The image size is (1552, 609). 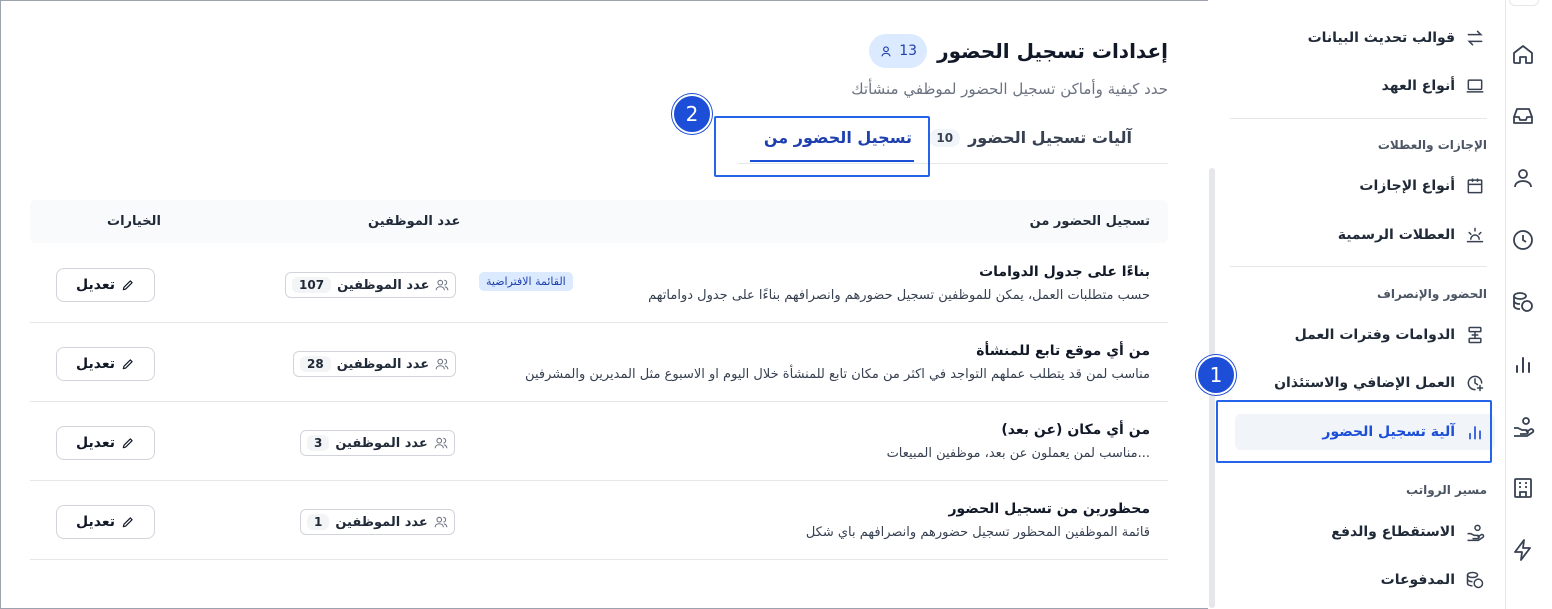 What do you see at coordinates (1524, 3) in the screenshot?
I see `rail-top-button` at bounding box center [1524, 3].